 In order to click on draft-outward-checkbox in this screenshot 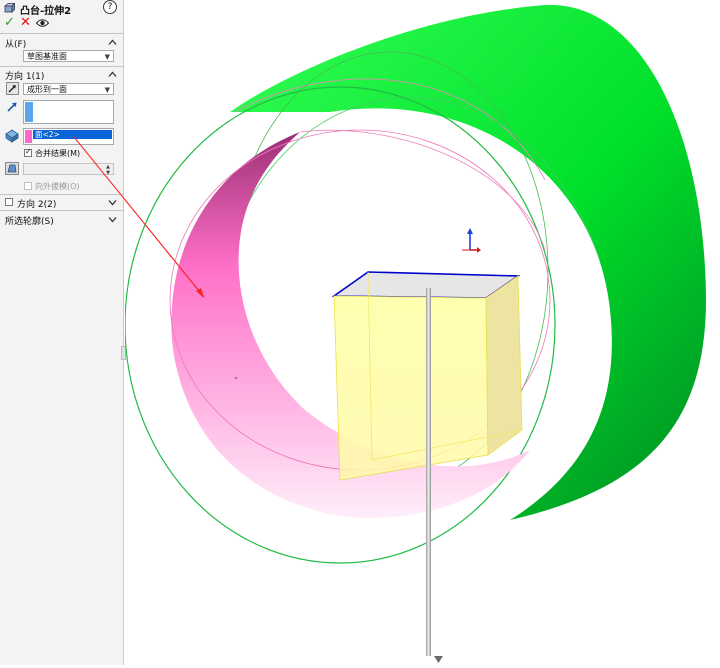, I will do `click(28, 186)`.